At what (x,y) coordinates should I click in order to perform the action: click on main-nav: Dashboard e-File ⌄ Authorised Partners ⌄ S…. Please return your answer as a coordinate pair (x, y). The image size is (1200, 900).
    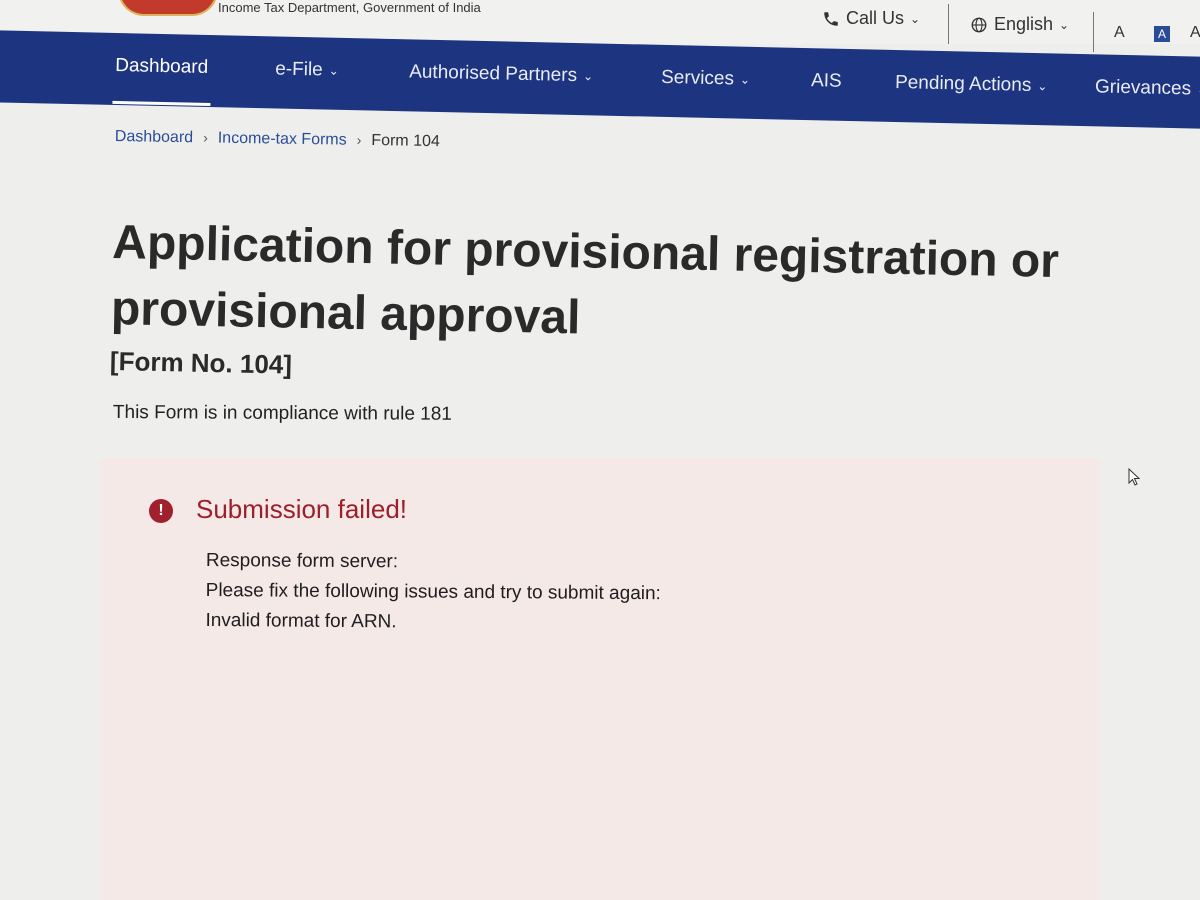
    Looking at the image, I should click on (600, 80).